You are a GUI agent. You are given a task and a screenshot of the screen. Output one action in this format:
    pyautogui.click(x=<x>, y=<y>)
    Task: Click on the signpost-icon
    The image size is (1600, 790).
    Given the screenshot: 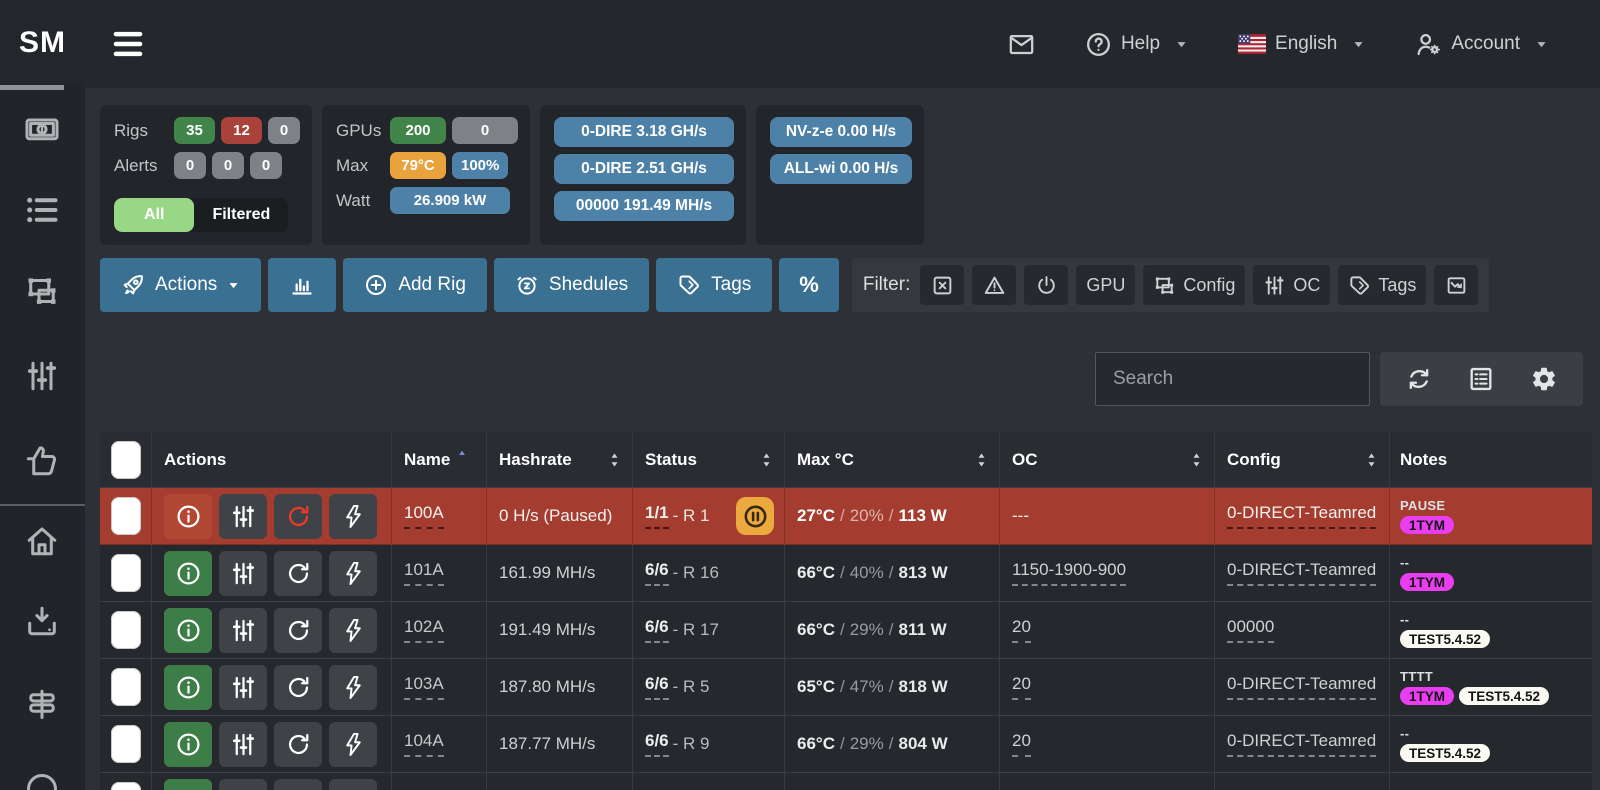 What is the action you would take?
    pyautogui.click(x=42, y=704)
    